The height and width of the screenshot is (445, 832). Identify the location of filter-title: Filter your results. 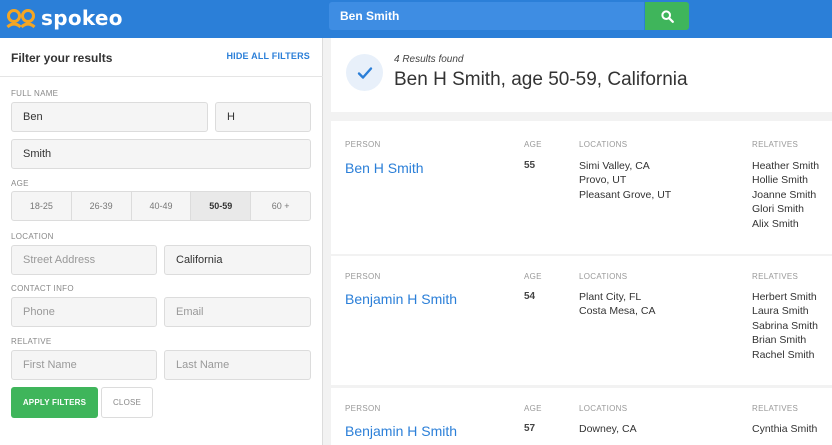
(62, 58).